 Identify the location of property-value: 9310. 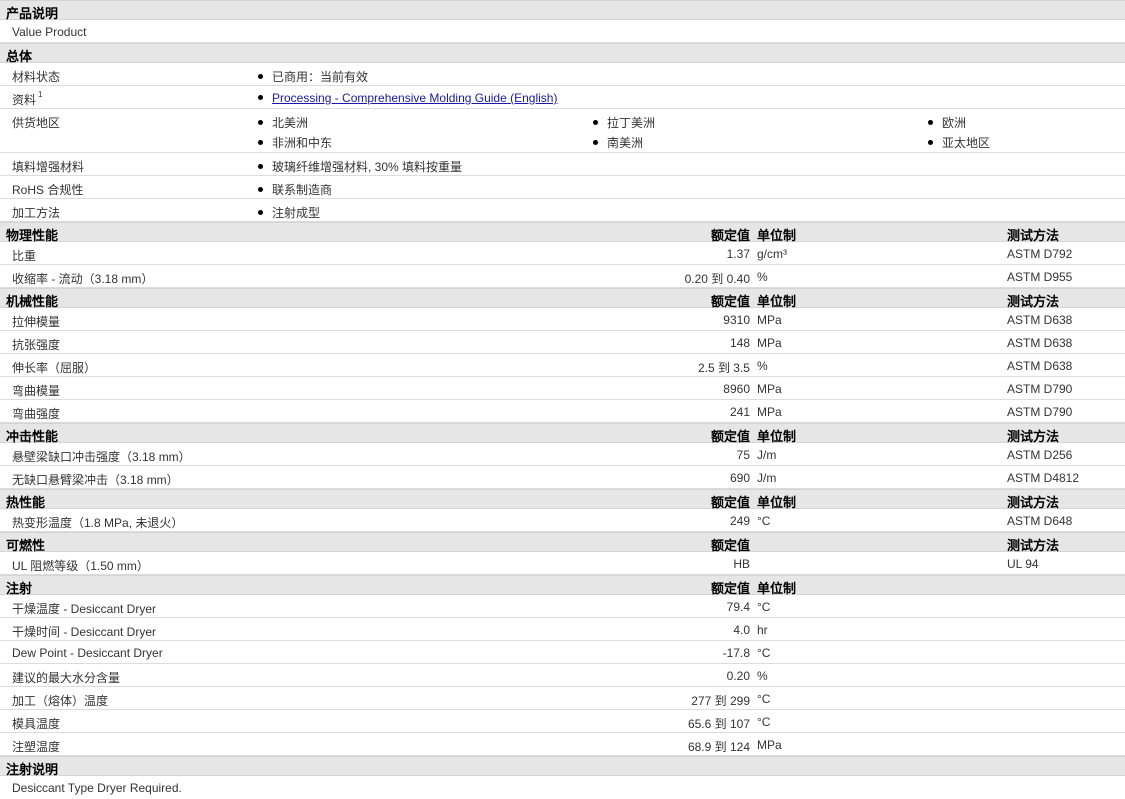
(736, 320).